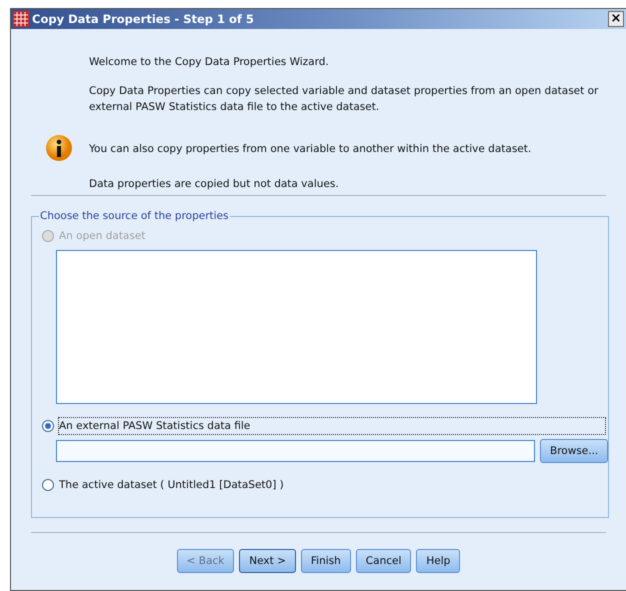  I want to click on wizard-button: Help, so click(438, 561).